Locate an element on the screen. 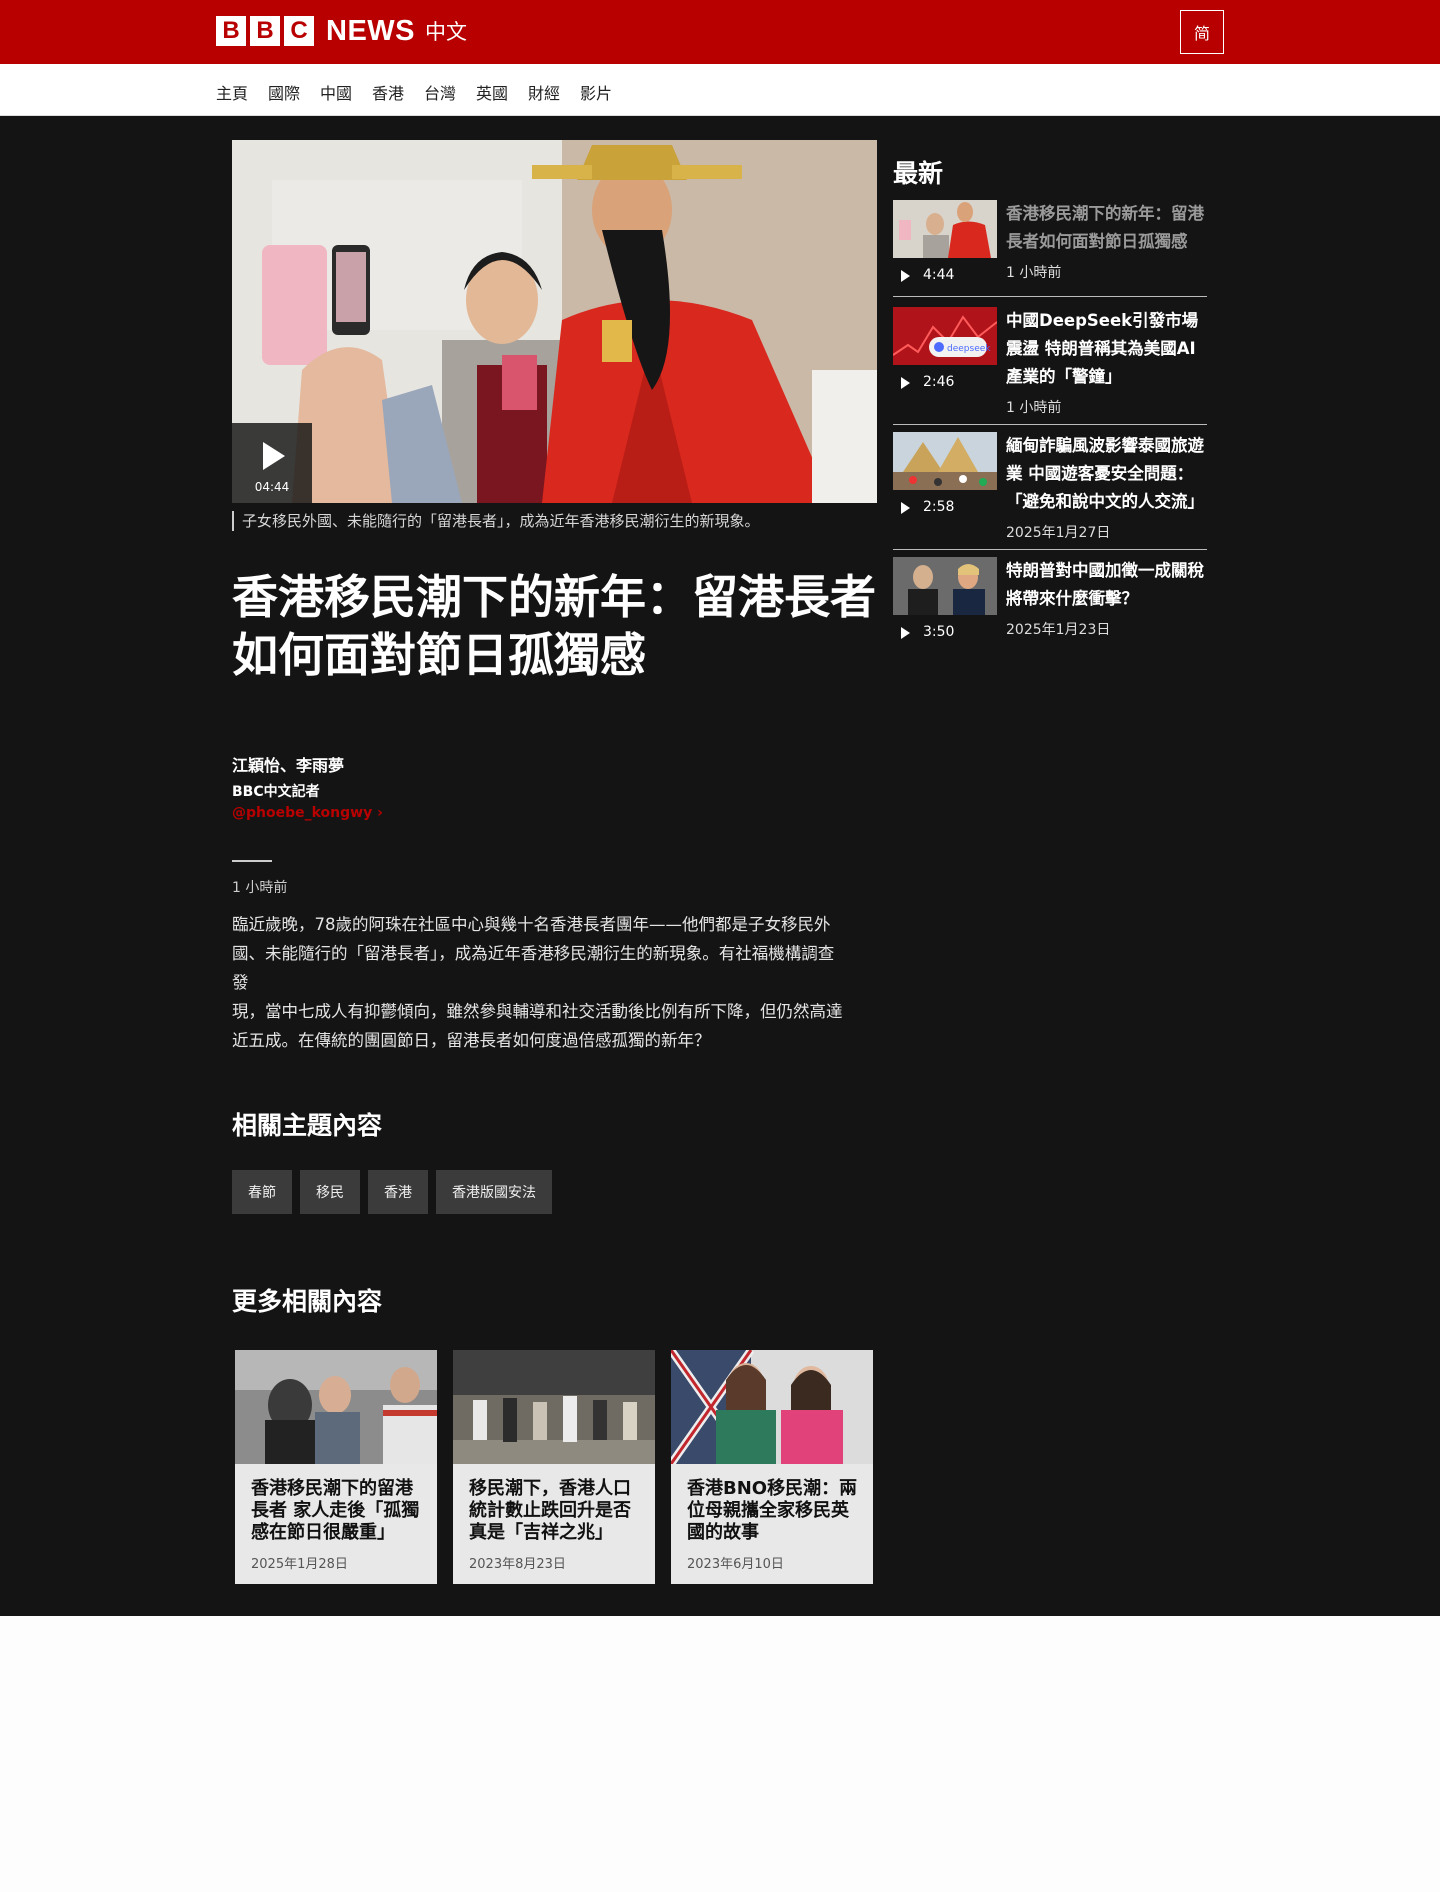 Image resolution: width=1440 pixels, height=1892 pixels. latest-item-thumbnail: deepseek is located at coordinates (945, 336).